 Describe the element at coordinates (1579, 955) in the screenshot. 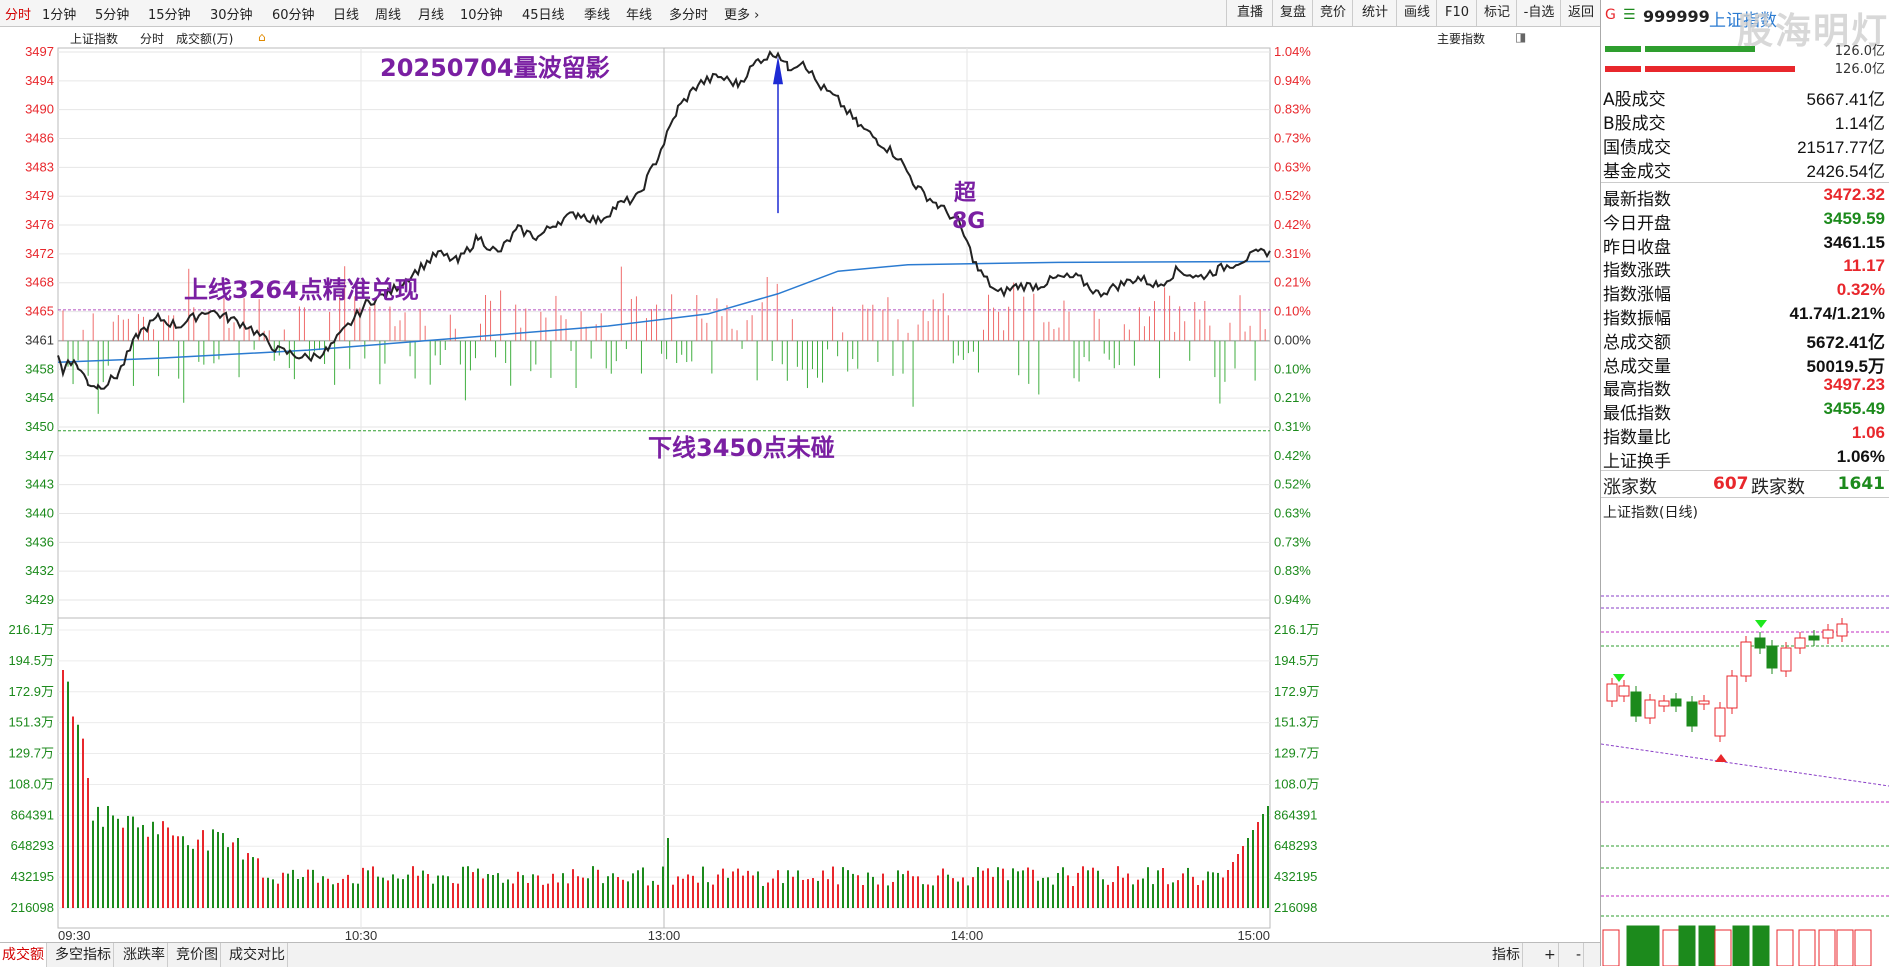

I see `bottom-control-2: -` at that location.